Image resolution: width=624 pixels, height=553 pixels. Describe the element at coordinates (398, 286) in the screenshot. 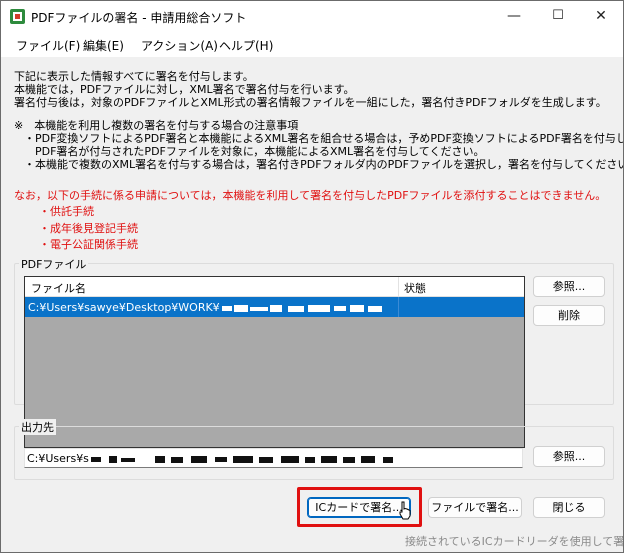

I see `column-divider` at that location.